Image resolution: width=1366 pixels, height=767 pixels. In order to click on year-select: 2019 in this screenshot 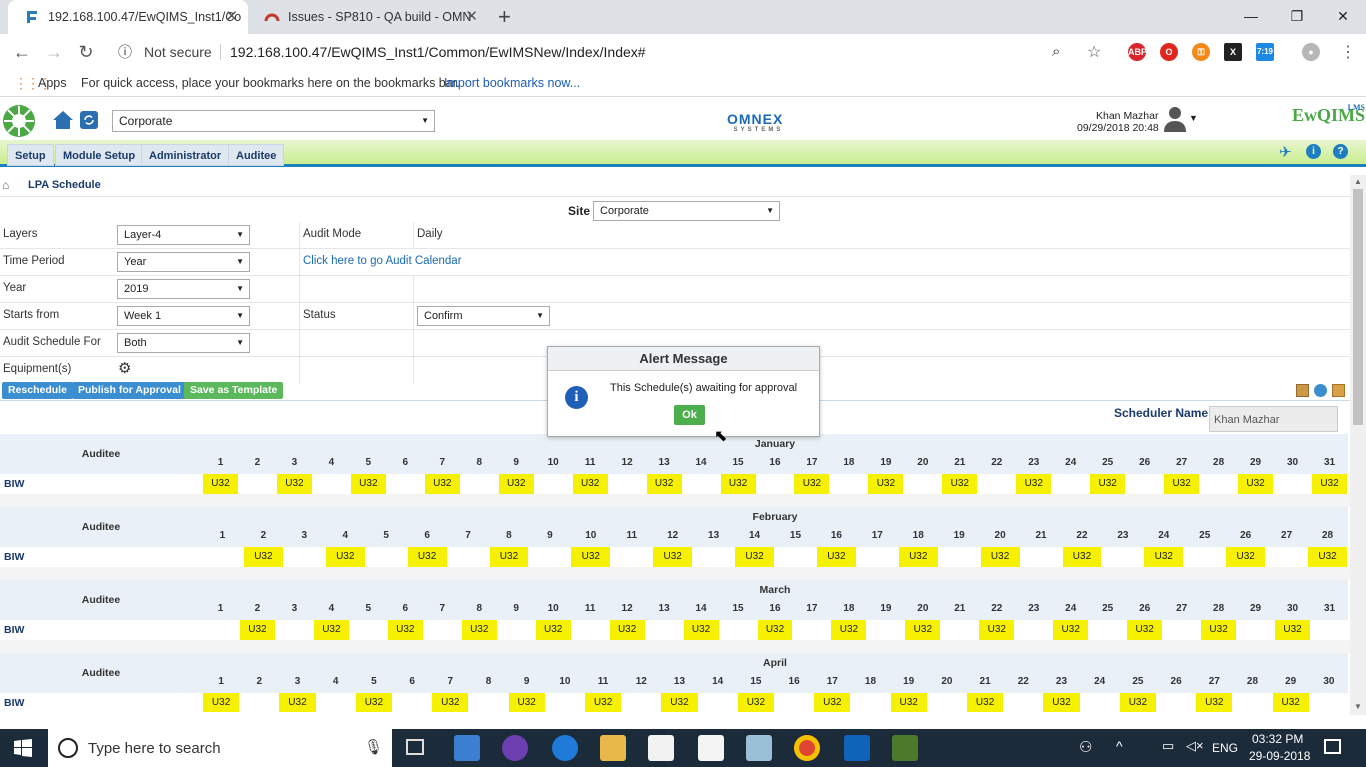, I will do `click(183, 289)`.